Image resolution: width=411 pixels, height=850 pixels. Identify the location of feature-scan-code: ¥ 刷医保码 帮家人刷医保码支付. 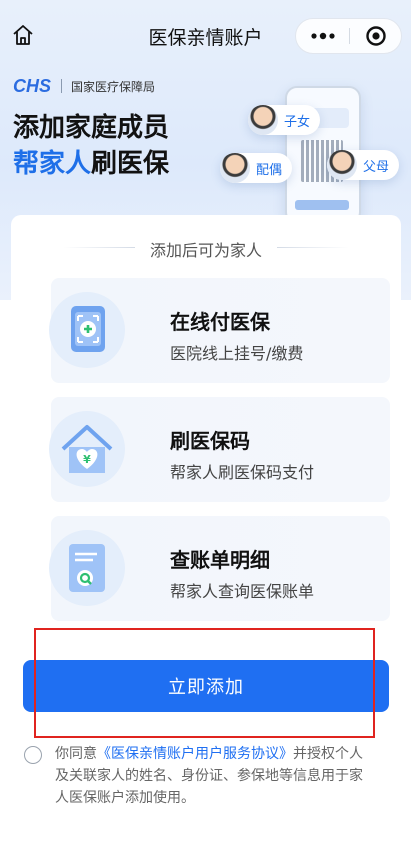
(219, 449).